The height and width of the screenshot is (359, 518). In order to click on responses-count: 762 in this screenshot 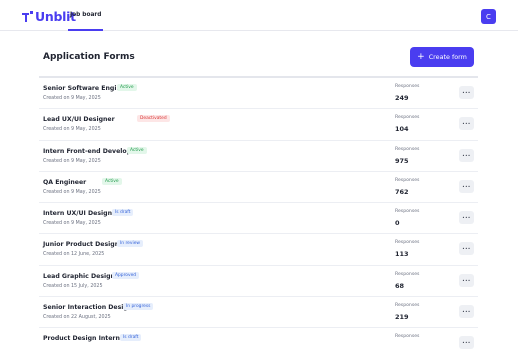, I will do `click(402, 191)`.